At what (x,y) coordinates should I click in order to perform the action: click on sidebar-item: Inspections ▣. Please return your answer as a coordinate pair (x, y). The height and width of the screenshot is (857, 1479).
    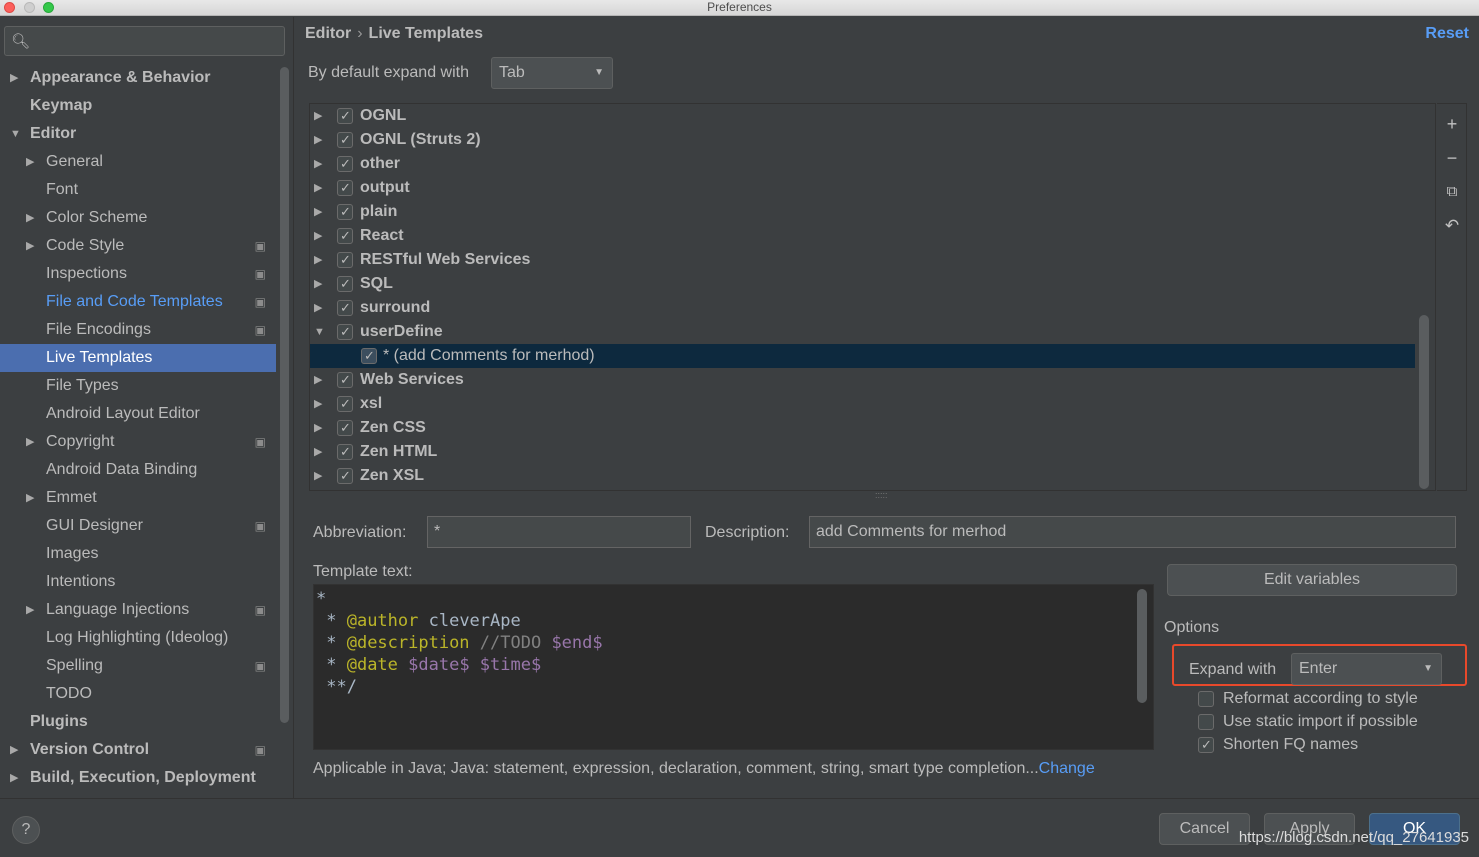
    Looking at the image, I should click on (138, 274).